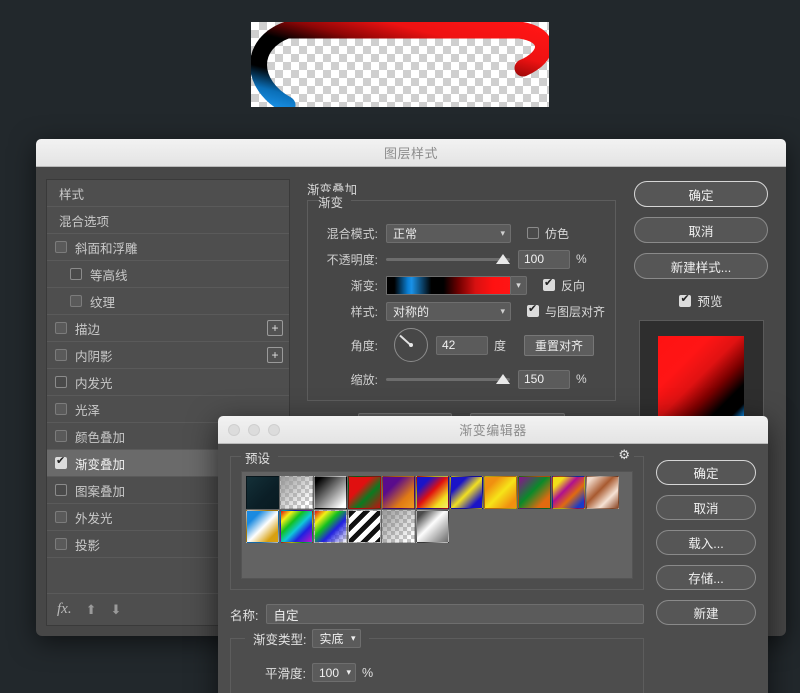 The width and height of the screenshot is (800, 693). What do you see at coordinates (168, 328) in the screenshot?
I see `sidebar-item-stroke: 描边 +` at bounding box center [168, 328].